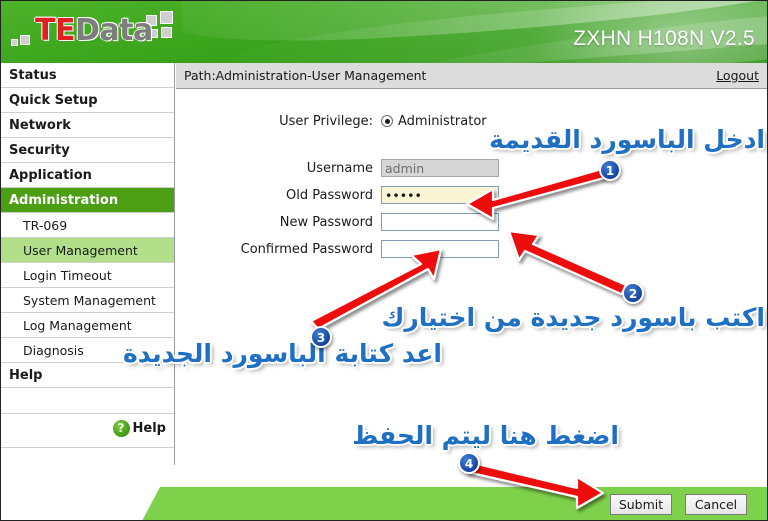 Image resolution: width=768 pixels, height=521 pixels. I want to click on new-password-label: New Password, so click(326, 222).